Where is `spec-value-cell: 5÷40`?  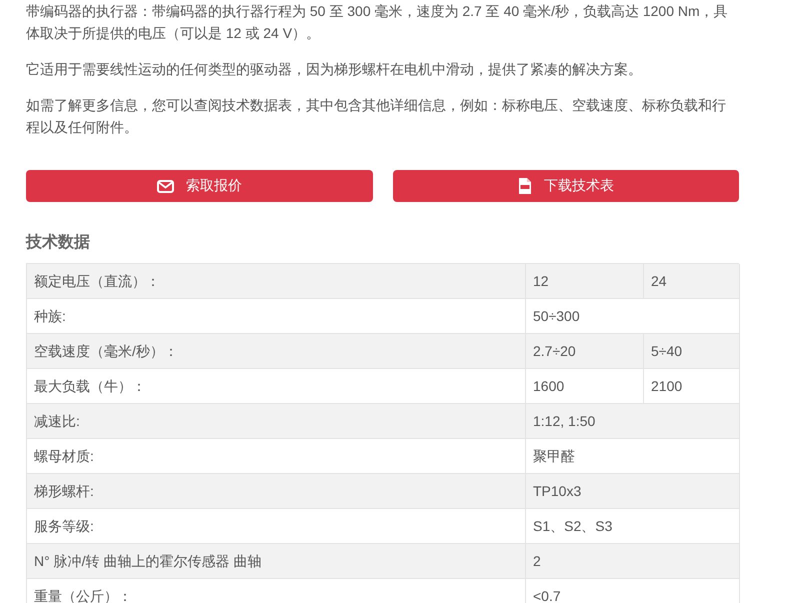 spec-value-cell: 5÷40 is located at coordinates (692, 351).